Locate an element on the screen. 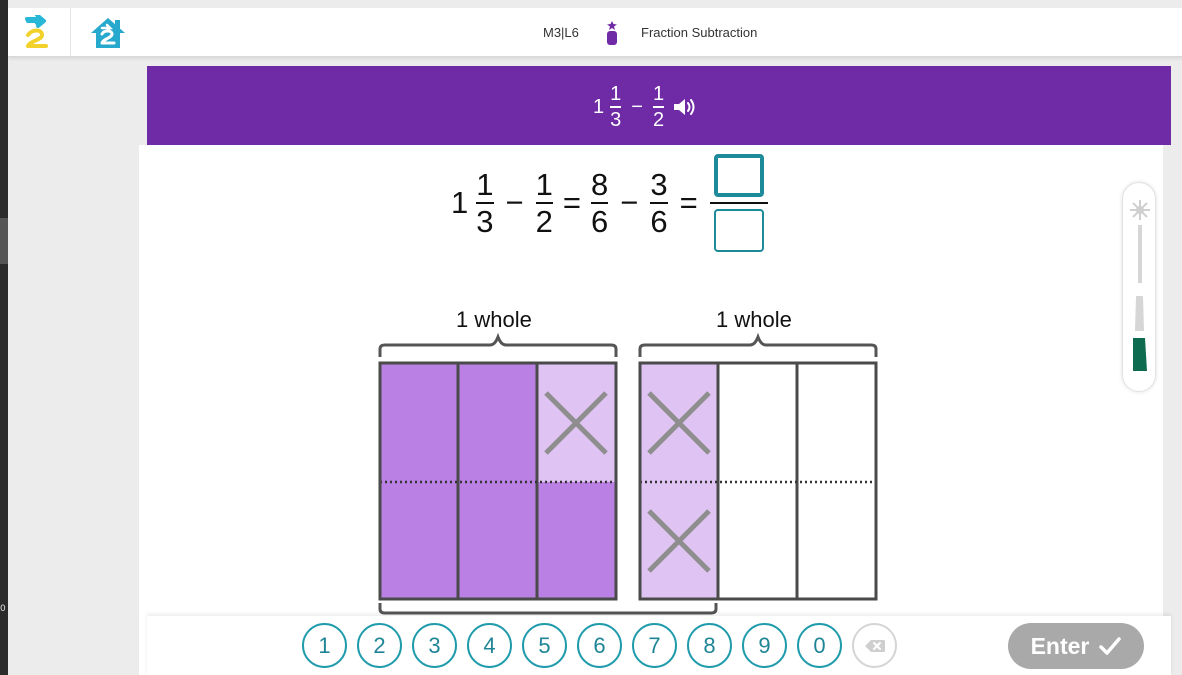 The width and height of the screenshot is (1182, 675). enter-label: Enter is located at coordinates (1060, 645).